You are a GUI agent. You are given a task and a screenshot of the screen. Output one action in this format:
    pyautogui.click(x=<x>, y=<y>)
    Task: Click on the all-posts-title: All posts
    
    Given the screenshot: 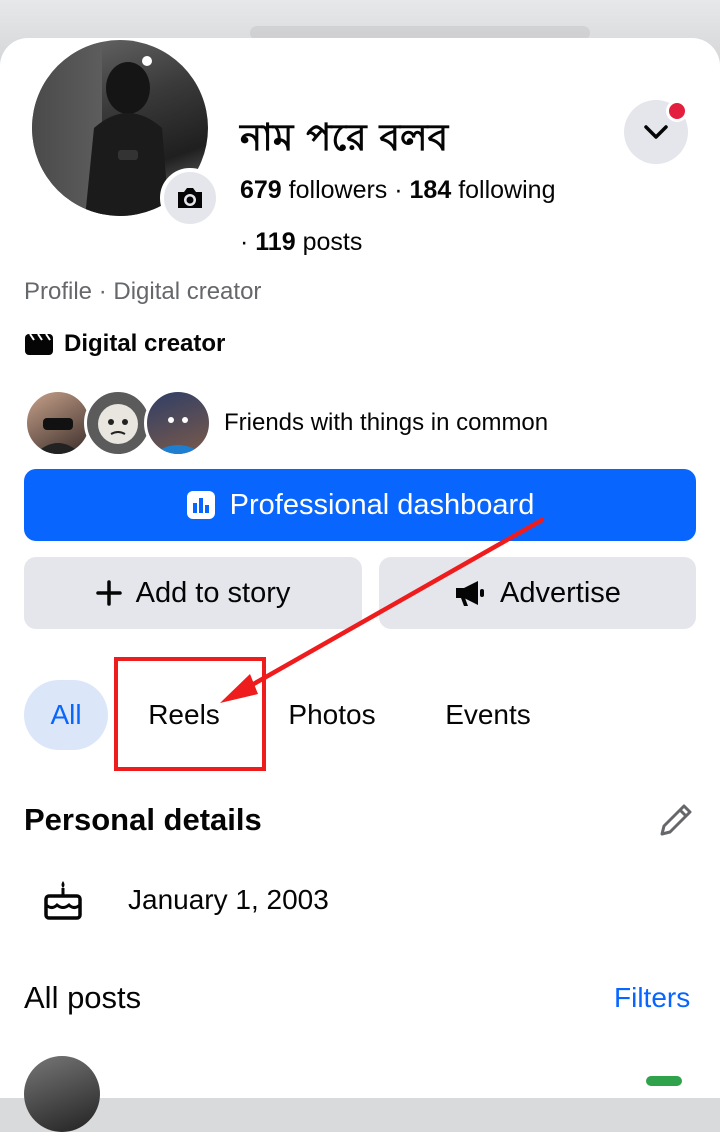 What is the action you would take?
    pyautogui.click(x=83, y=997)
    